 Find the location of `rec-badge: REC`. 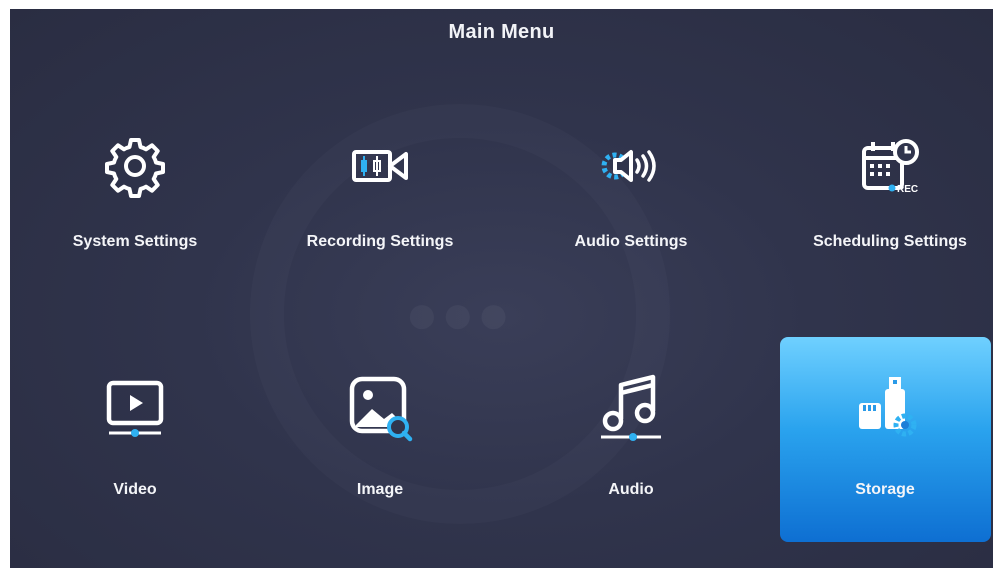

rec-badge: REC is located at coordinates (907, 189).